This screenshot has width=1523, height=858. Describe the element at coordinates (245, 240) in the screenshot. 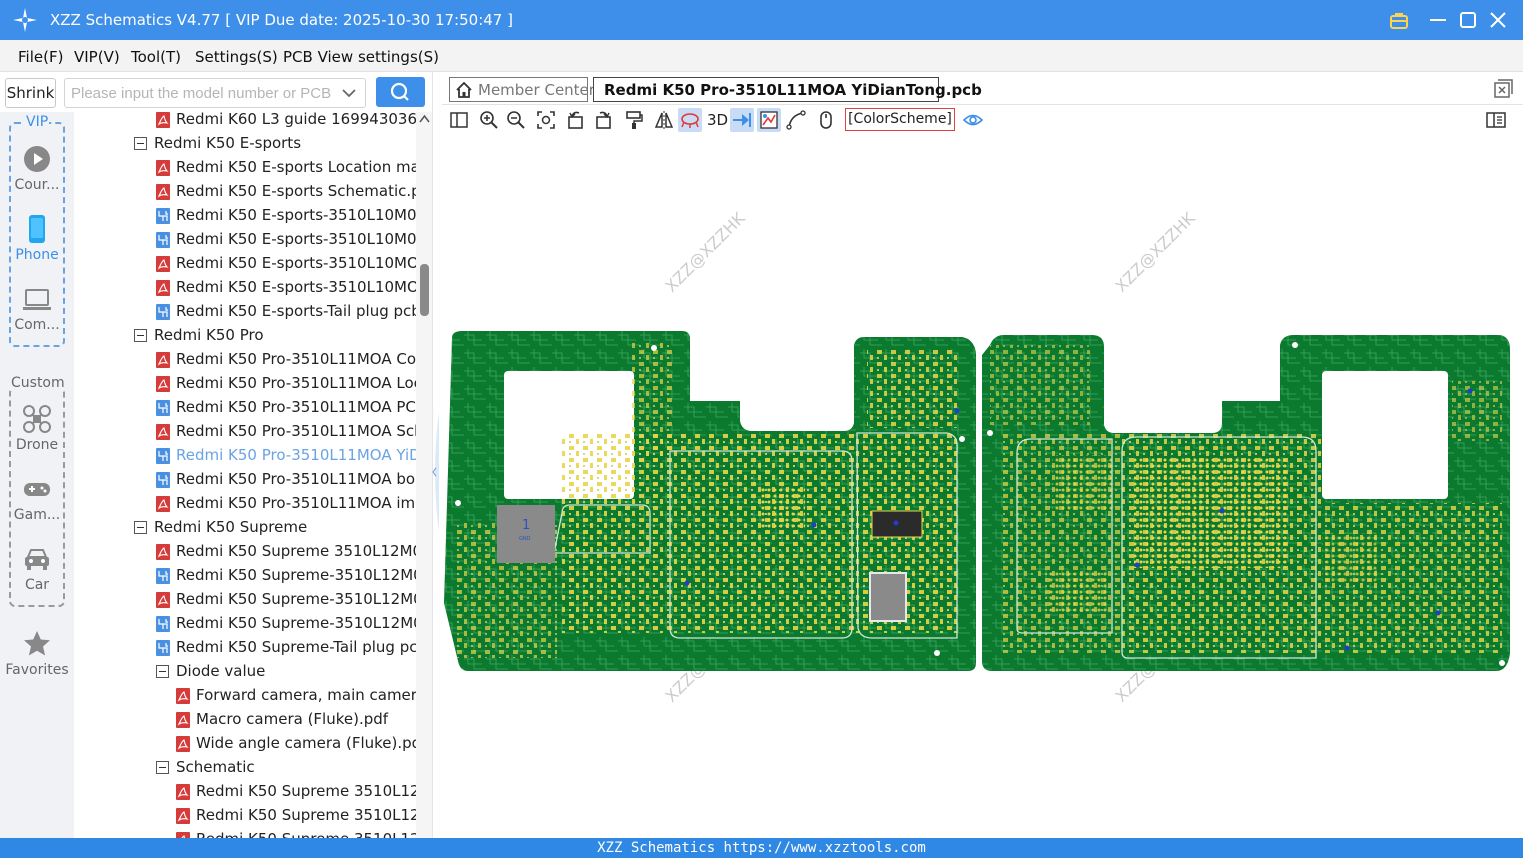

I see `tree-file: Redmi K50 E-sports-3510L10M0A b` at that location.